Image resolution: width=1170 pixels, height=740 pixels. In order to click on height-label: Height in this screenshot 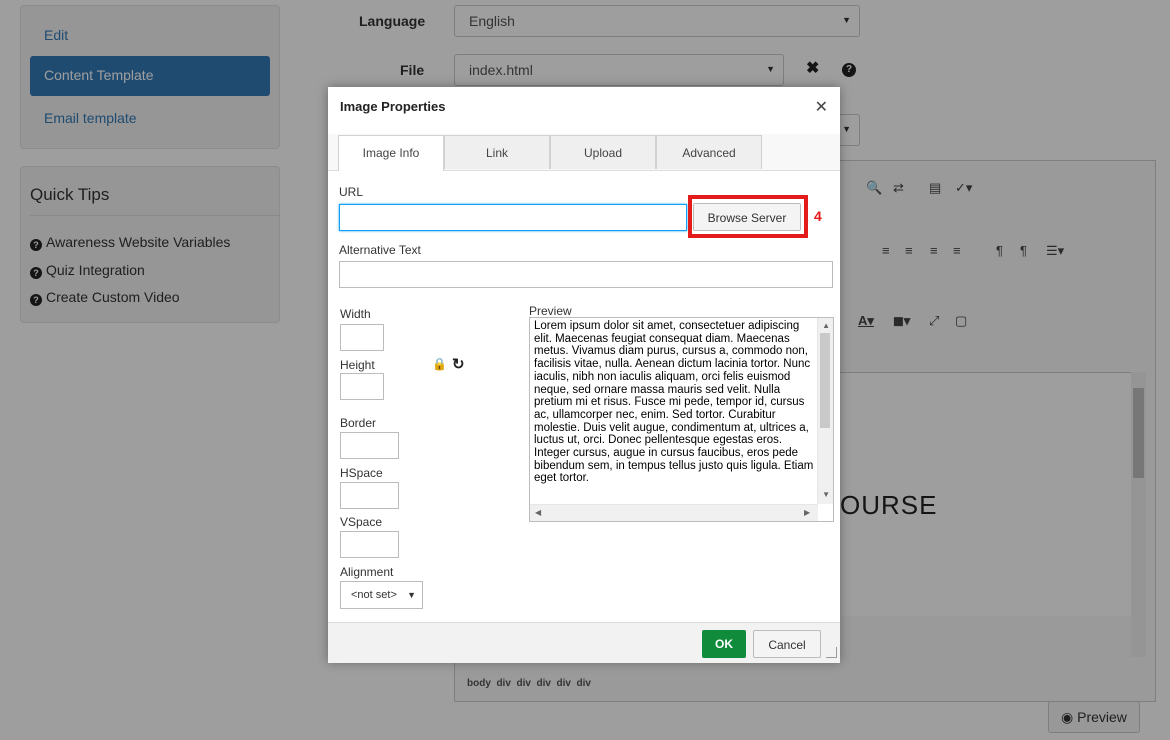, I will do `click(357, 365)`.